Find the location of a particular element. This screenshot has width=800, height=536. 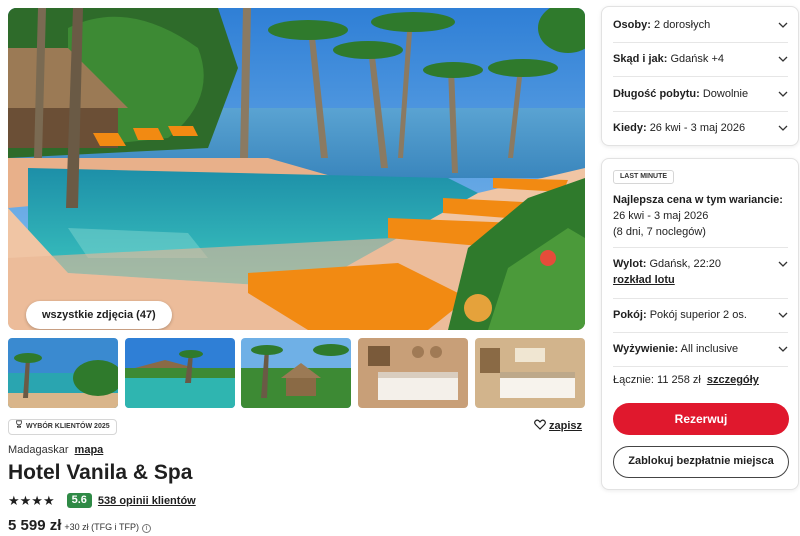

thumbnail-bedroom-image is located at coordinates (413, 373).